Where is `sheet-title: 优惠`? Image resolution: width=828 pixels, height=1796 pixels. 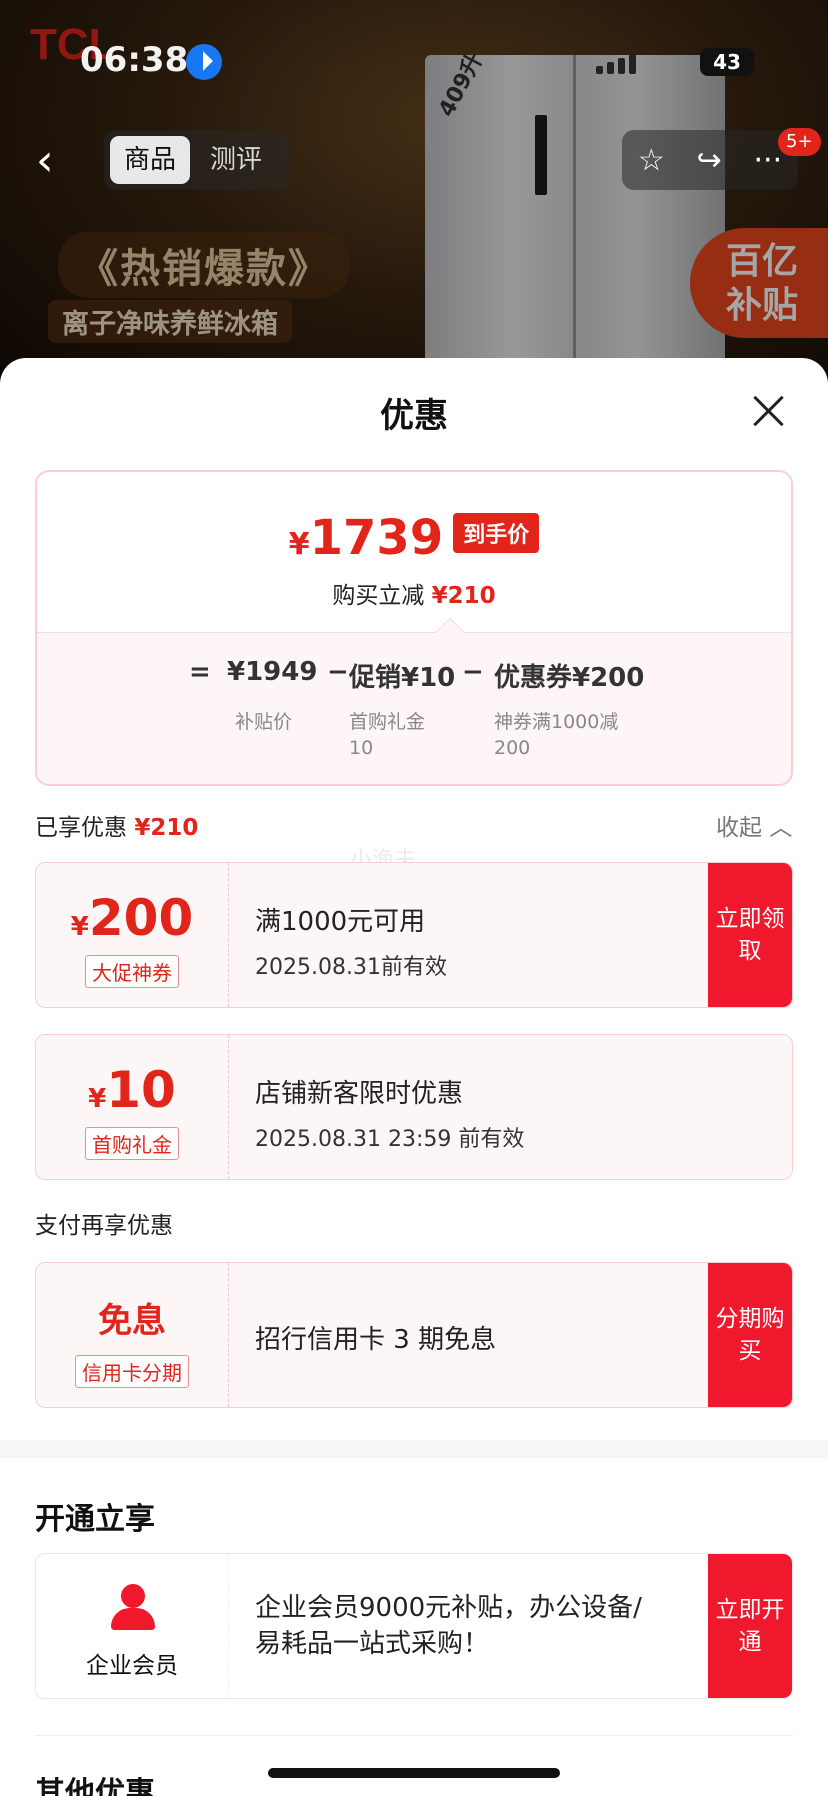 sheet-title: 优惠 is located at coordinates (414, 416).